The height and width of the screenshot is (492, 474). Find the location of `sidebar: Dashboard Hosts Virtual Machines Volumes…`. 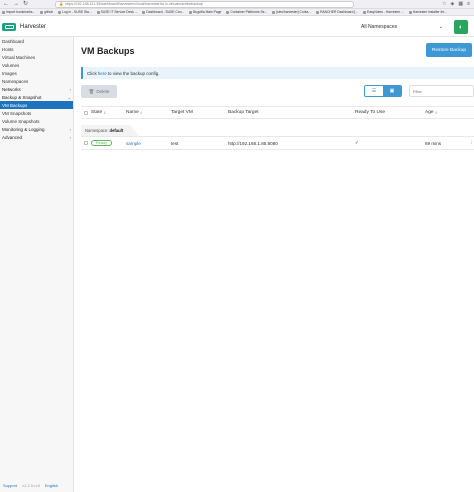

sidebar: Dashboard Hosts Virtual Machines Volumes… is located at coordinates (37, 264).